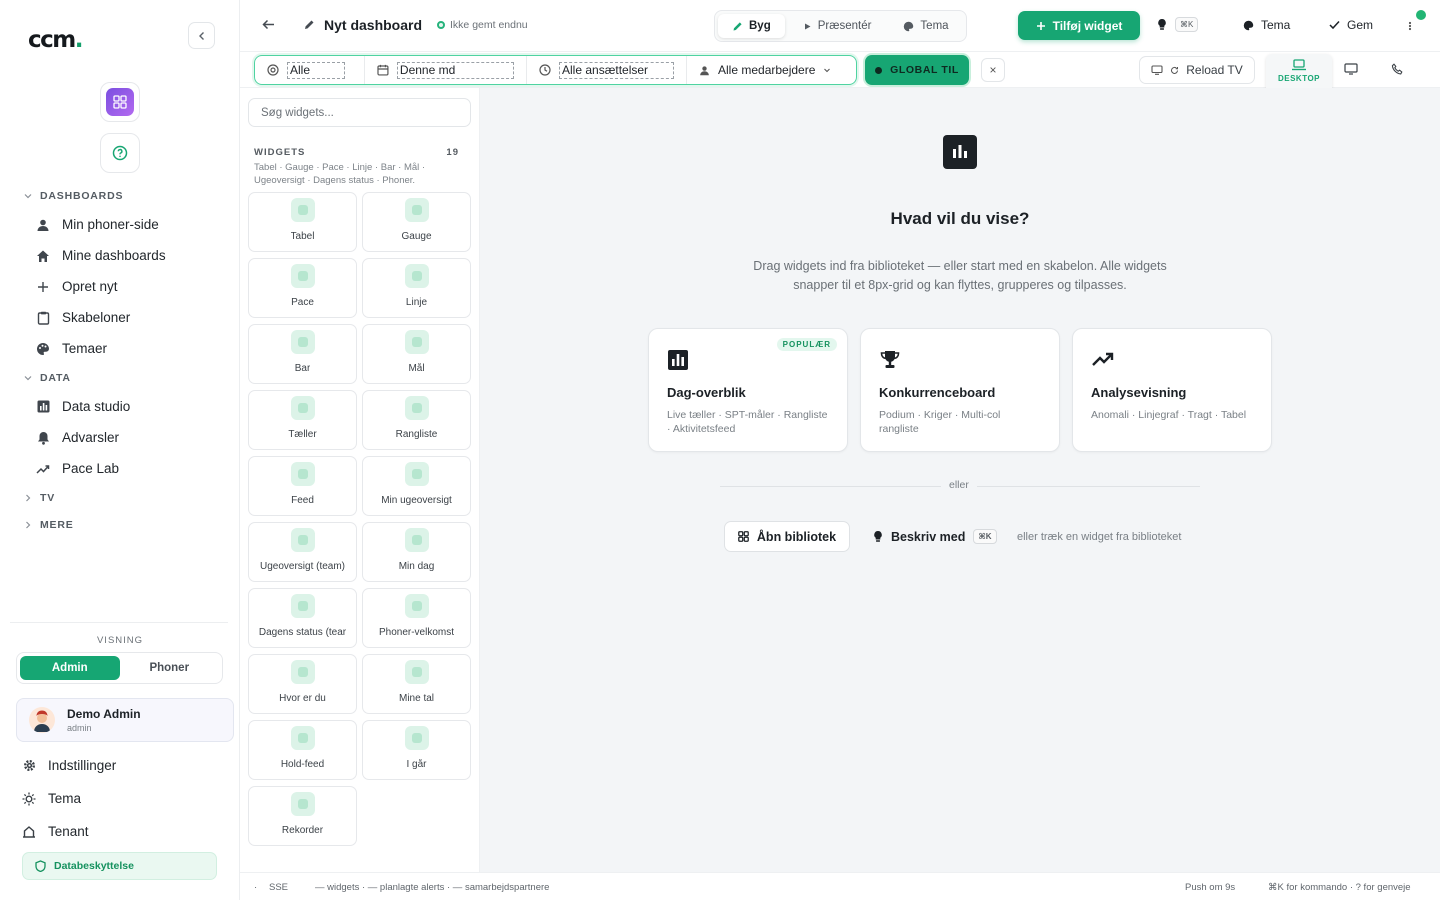  I want to click on empty-state-title: Hvad vil du vise?, so click(960, 218).